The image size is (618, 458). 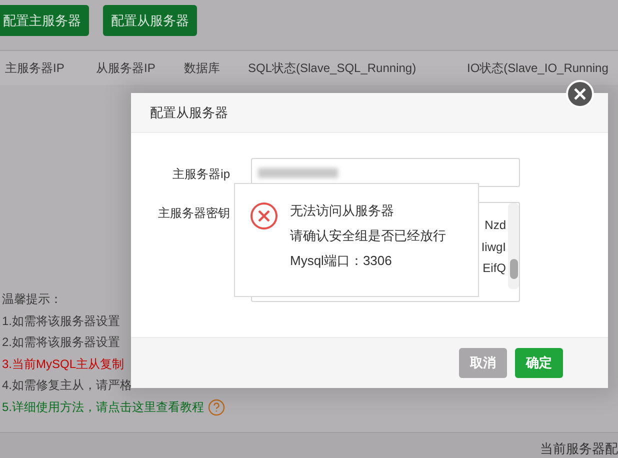 I want to click on dialog-title: 配置从服务器, so click(x=189, y=113).